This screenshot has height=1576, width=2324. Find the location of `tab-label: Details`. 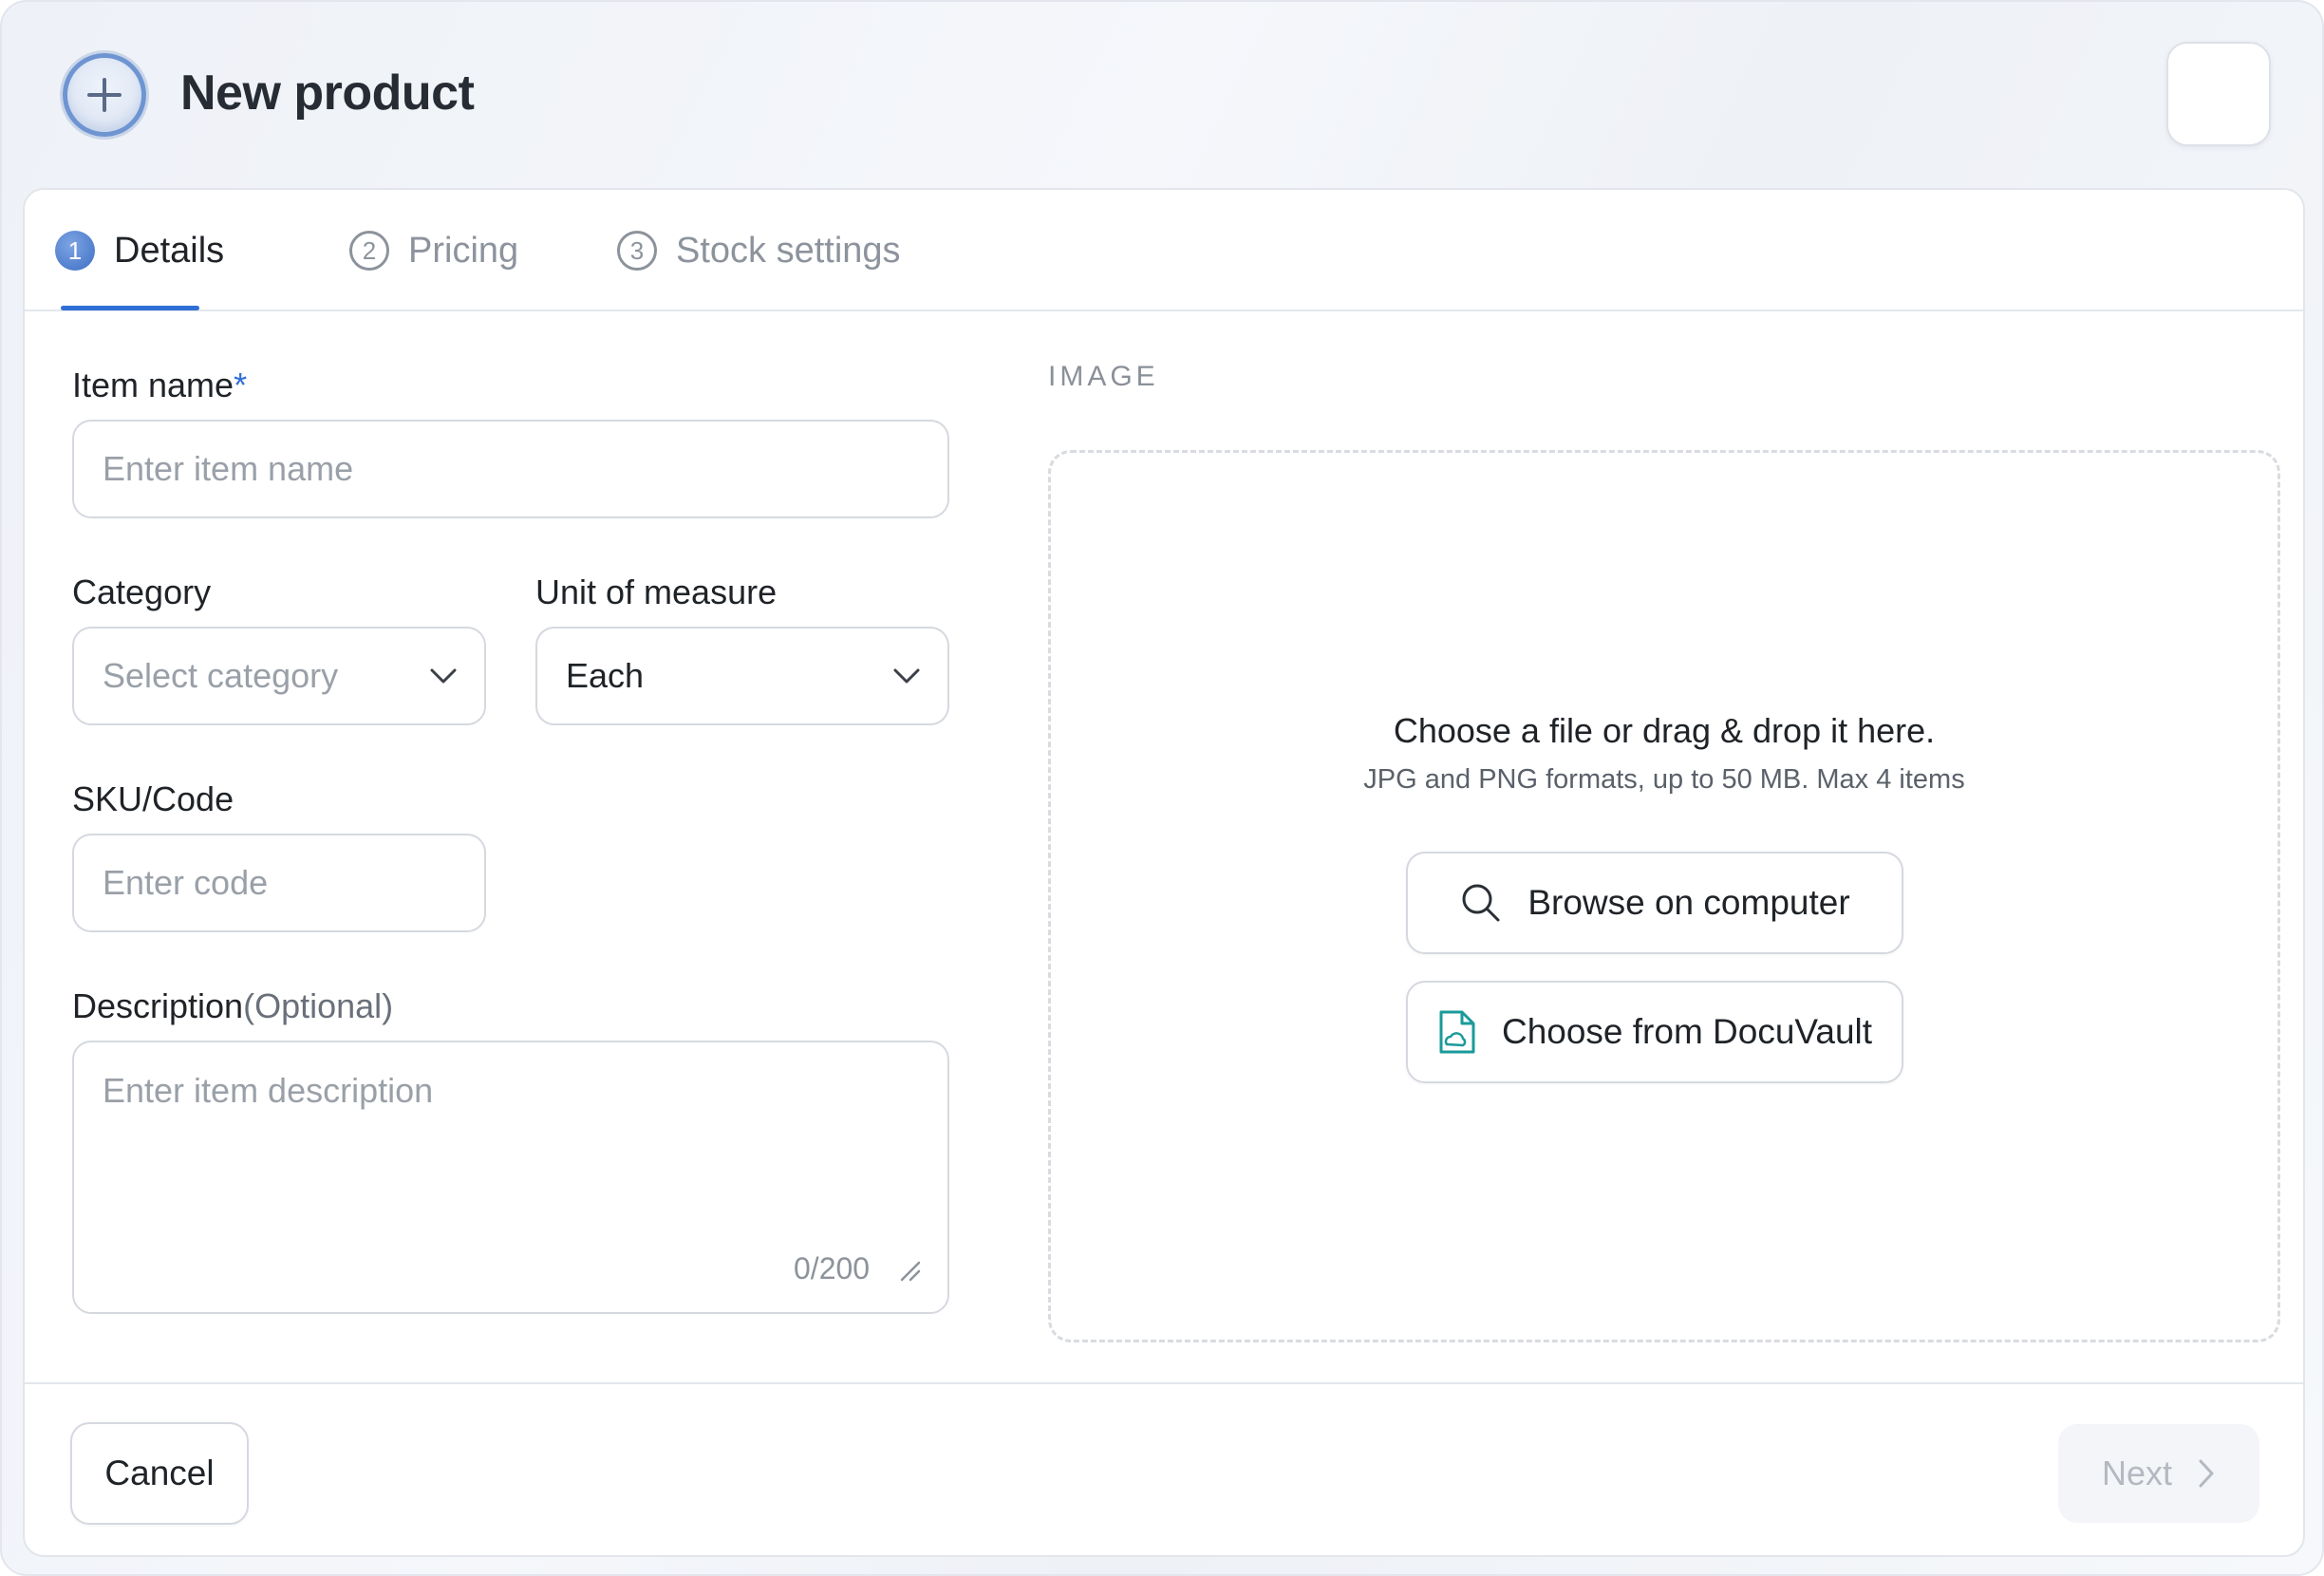

tab-label: Details is located at coordinates (169, 251).